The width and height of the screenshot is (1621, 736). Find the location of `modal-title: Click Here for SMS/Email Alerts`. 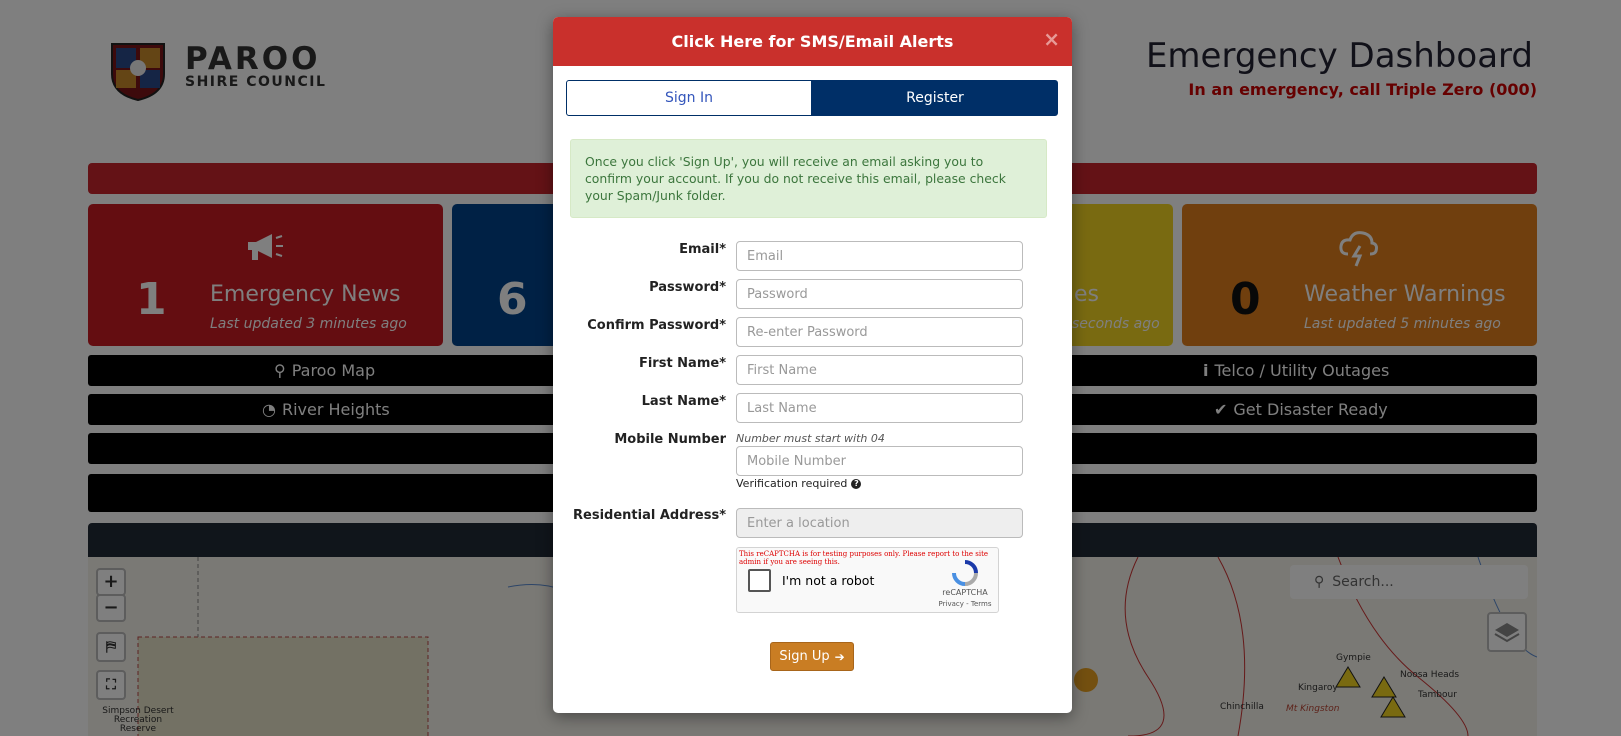

modal-title: Click Here for SMS/Email Alerts is located at coordinates (812, 41).